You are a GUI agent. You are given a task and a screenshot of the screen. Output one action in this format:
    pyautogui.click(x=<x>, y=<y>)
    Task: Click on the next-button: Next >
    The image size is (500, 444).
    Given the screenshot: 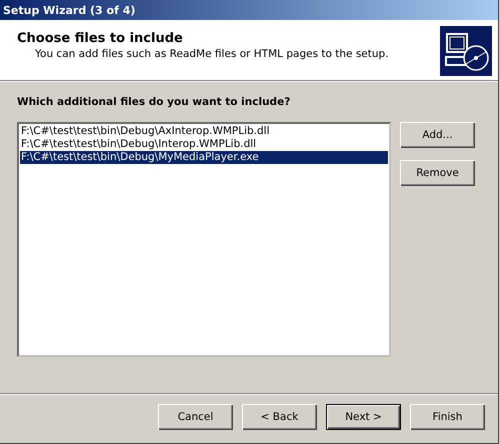 What is the action you would take?
    pyautogui.click(x=363, y=417)
    